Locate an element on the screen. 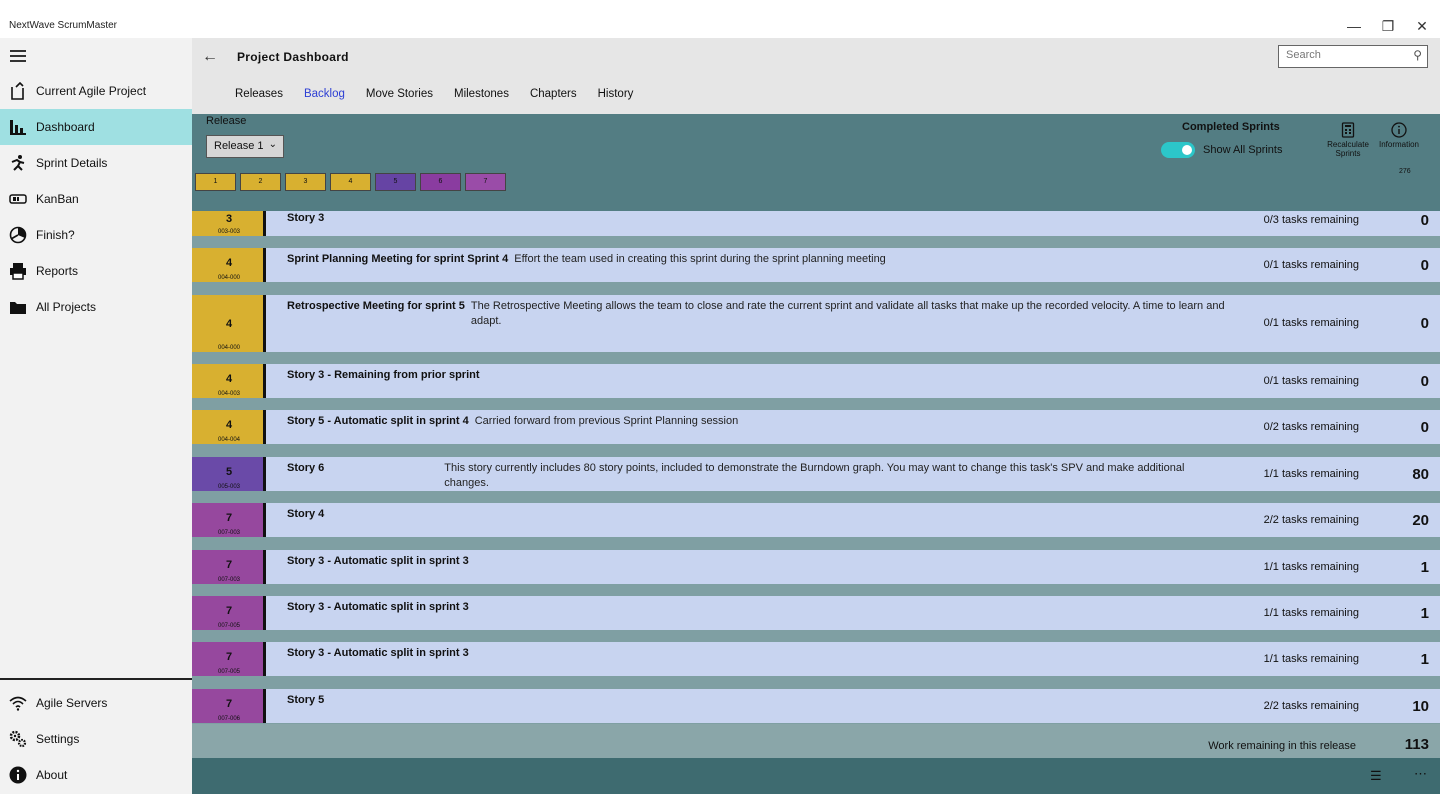 This screenshot has height=810, width=1440. story-name: Retrospective Meeting for sprint 5 is located at coordinates (376, 306).